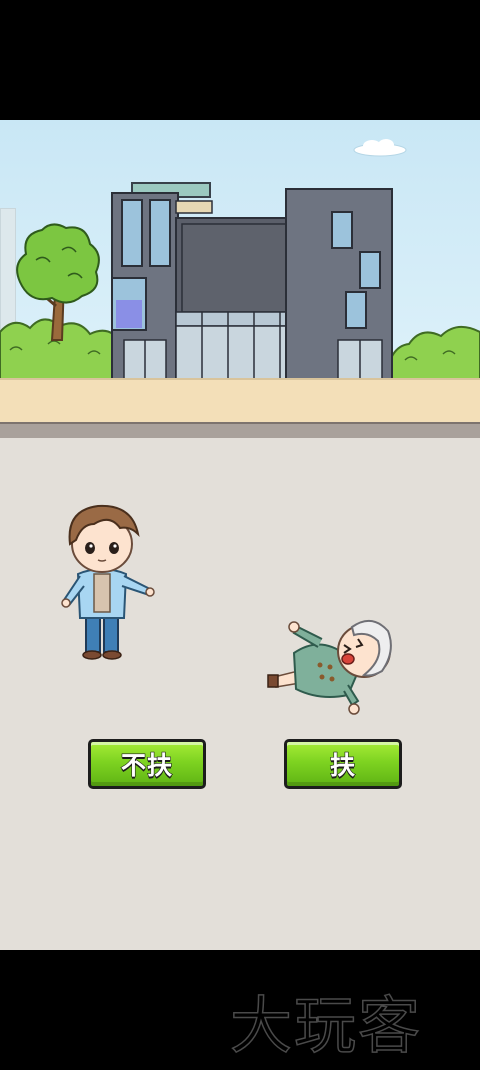 The width and height of the screenshot is (480, 1070). I want to click on fallen-grandma-character, so click(332, 664).